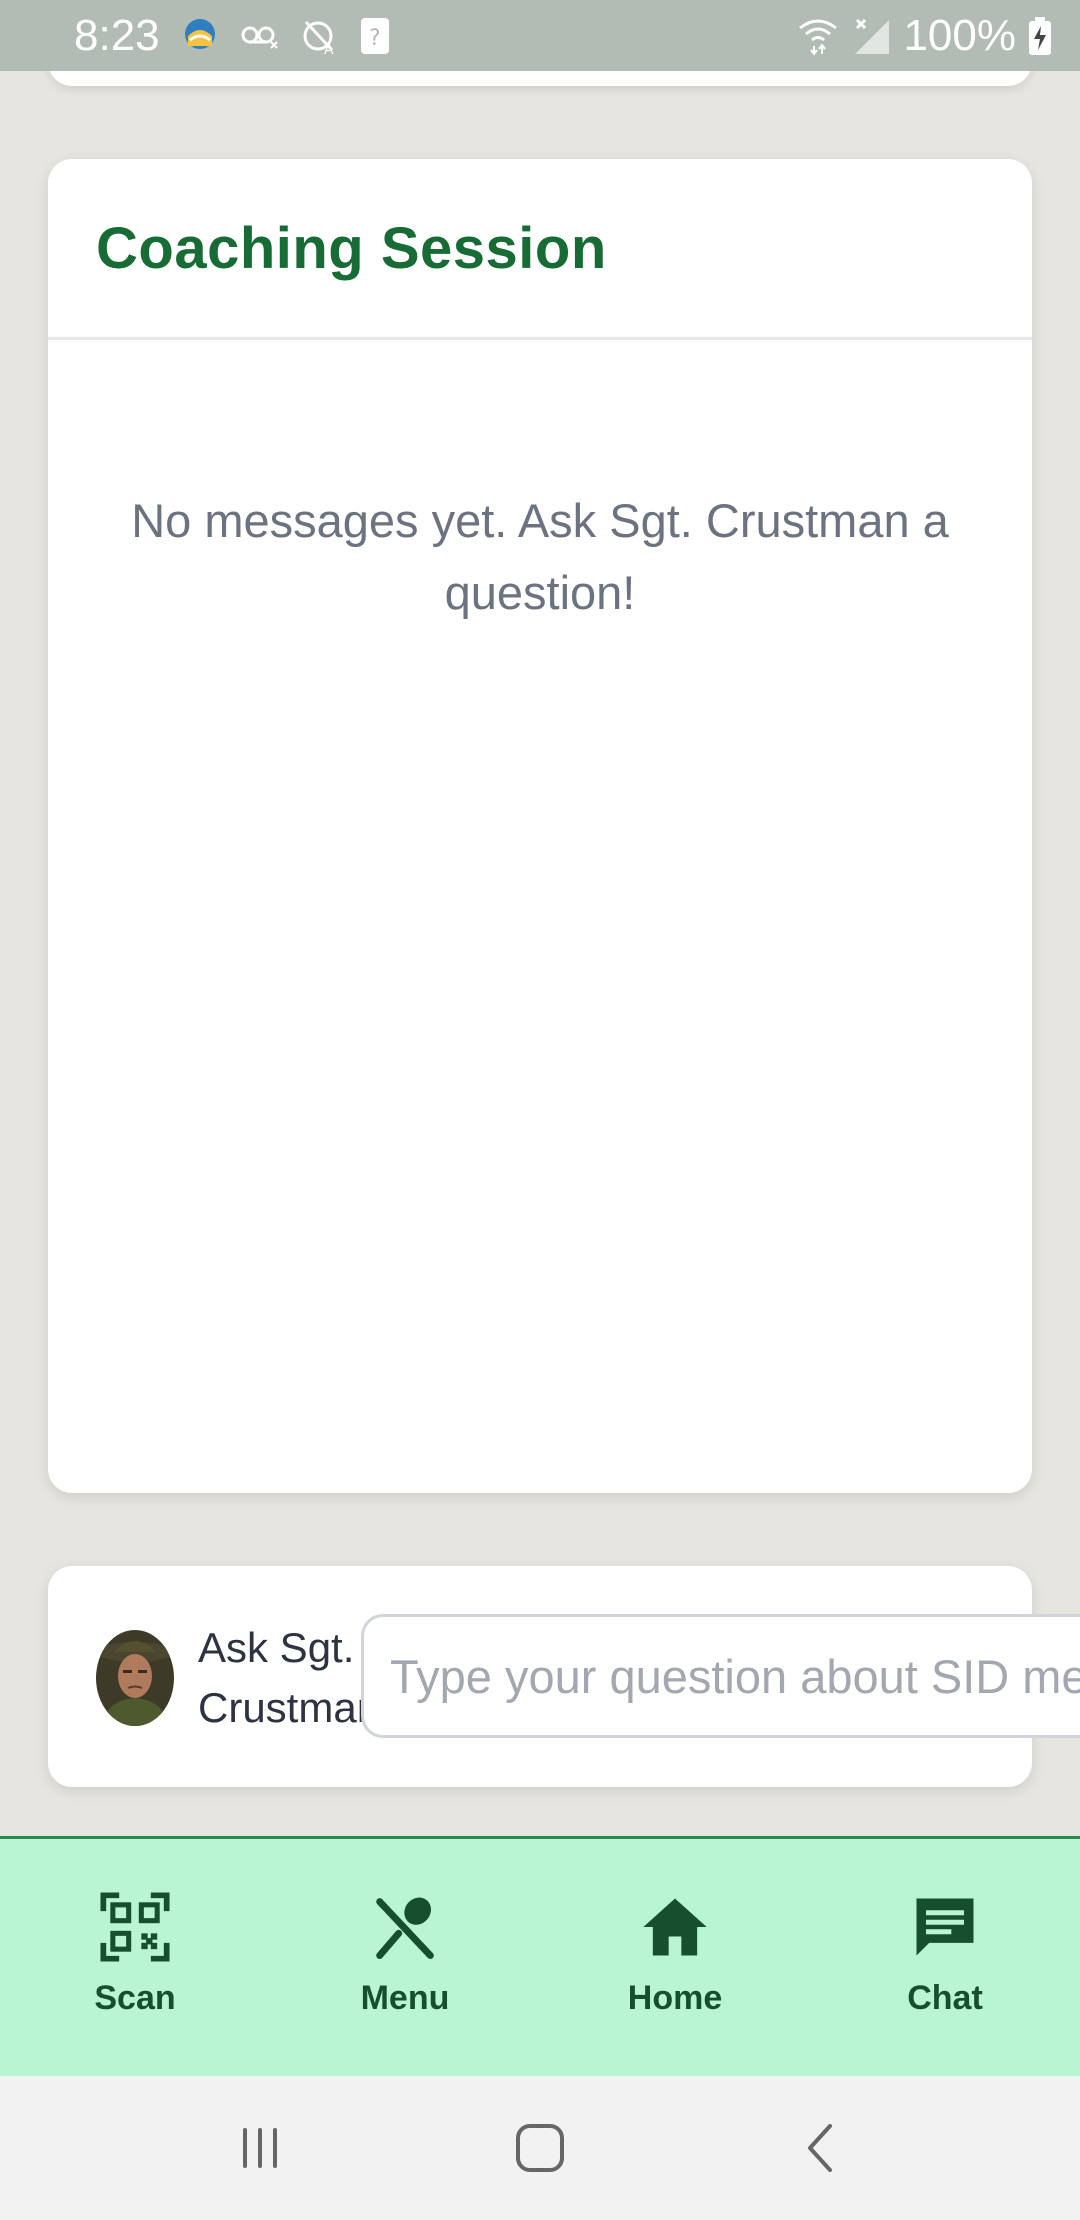  I want to click on system-nav-bar, so click(540, 2148).